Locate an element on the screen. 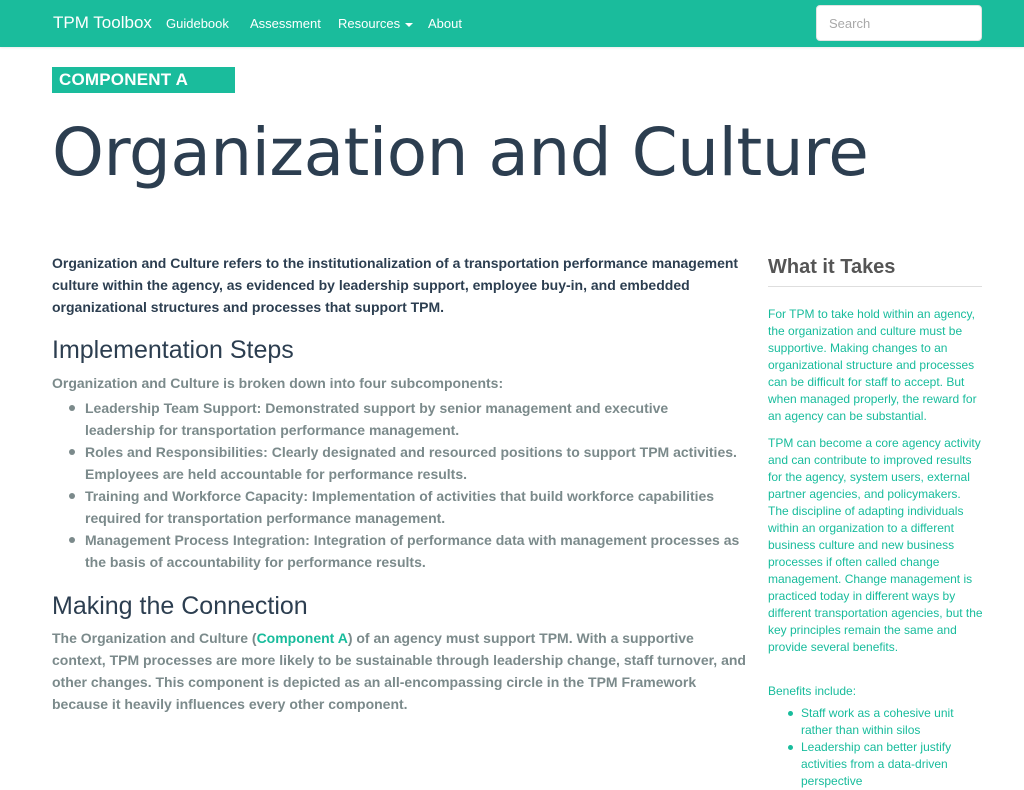 The height and width of the screenshot is (790, 1024). component-a-link: Component A is located at coordinates (302, 638).